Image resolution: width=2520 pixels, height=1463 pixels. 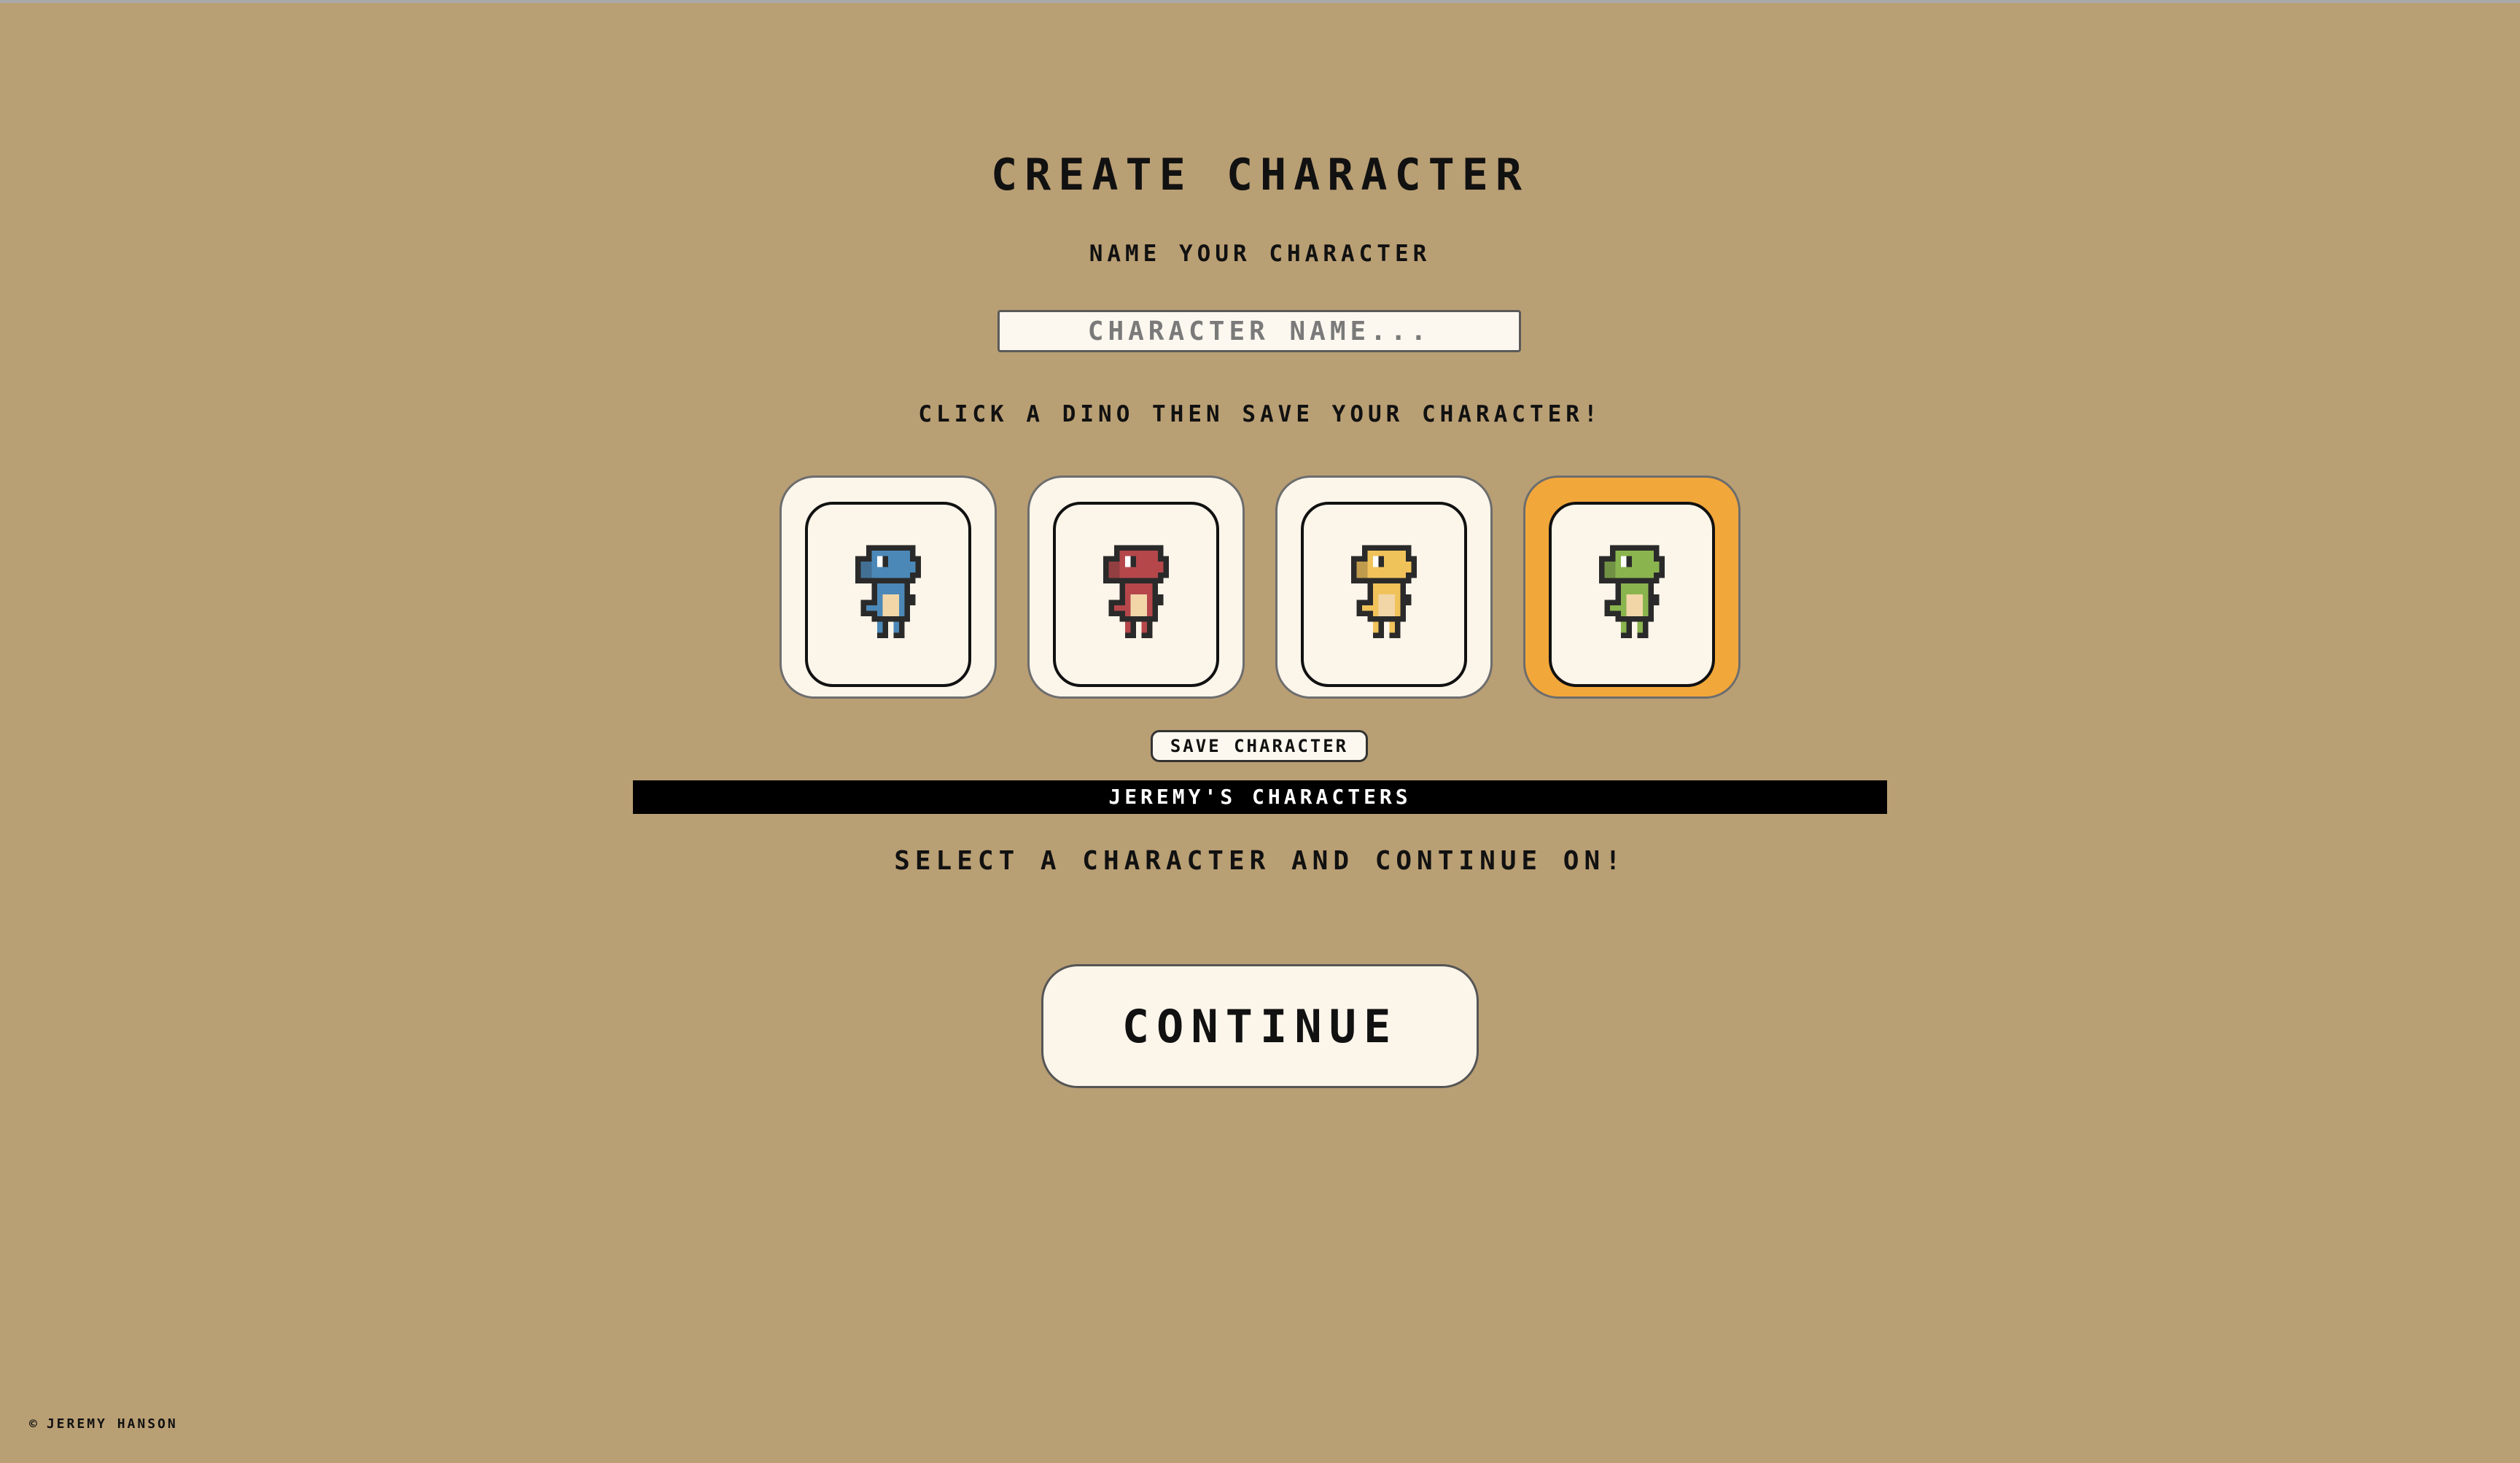 I want to click on red-dino-icon, so click(x=1136, y=594).